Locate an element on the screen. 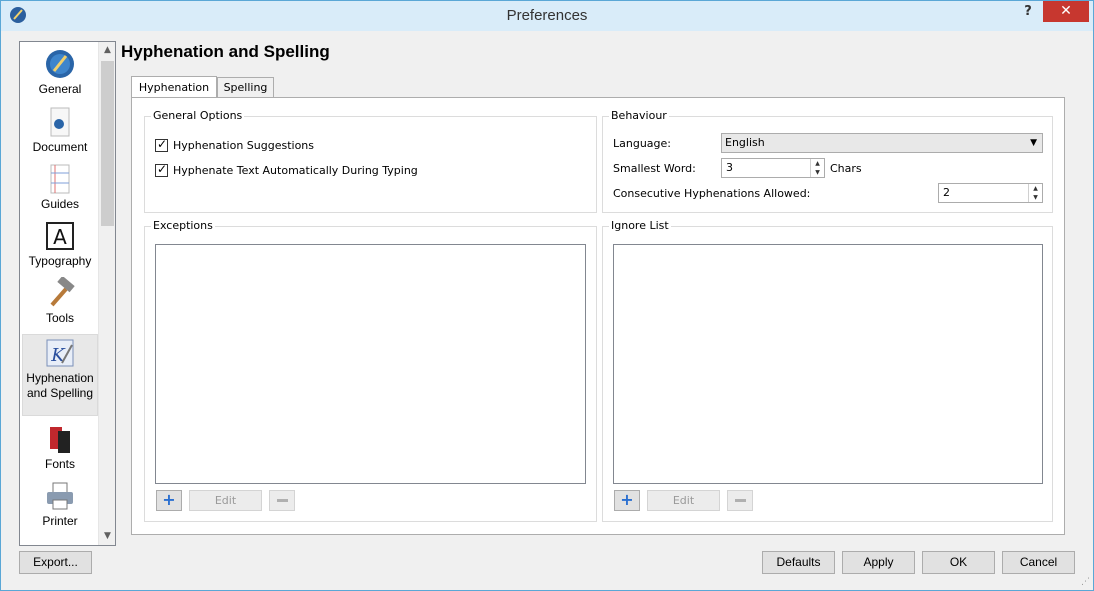  fonts-icon is located at coordinates (60, 440).